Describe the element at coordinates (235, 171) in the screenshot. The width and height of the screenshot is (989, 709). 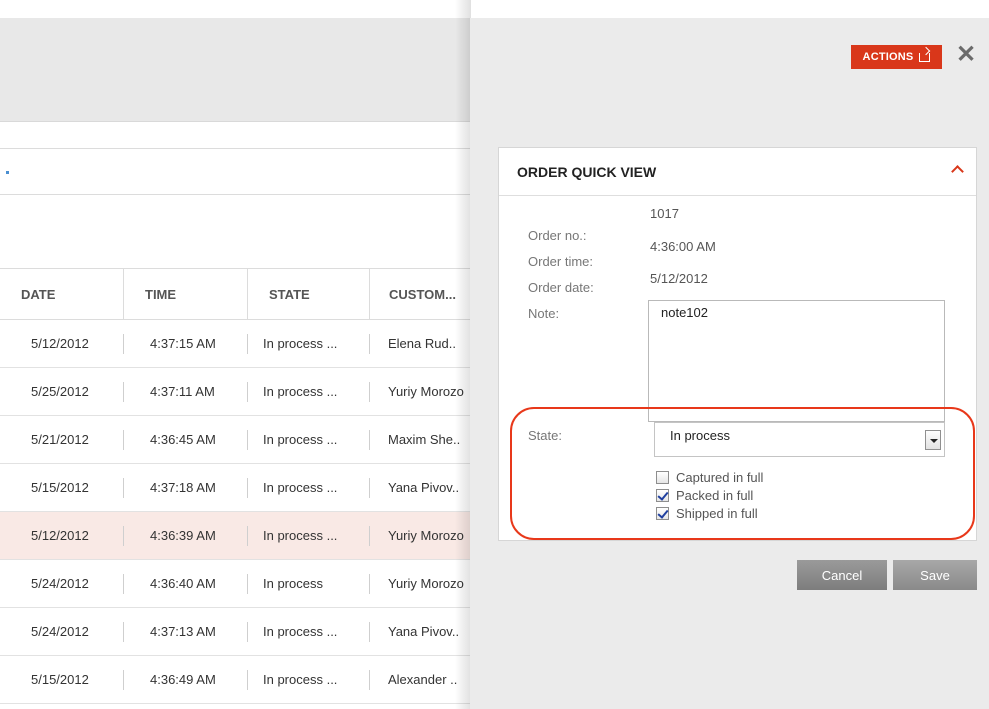
I see `list-toolbar` at that location.